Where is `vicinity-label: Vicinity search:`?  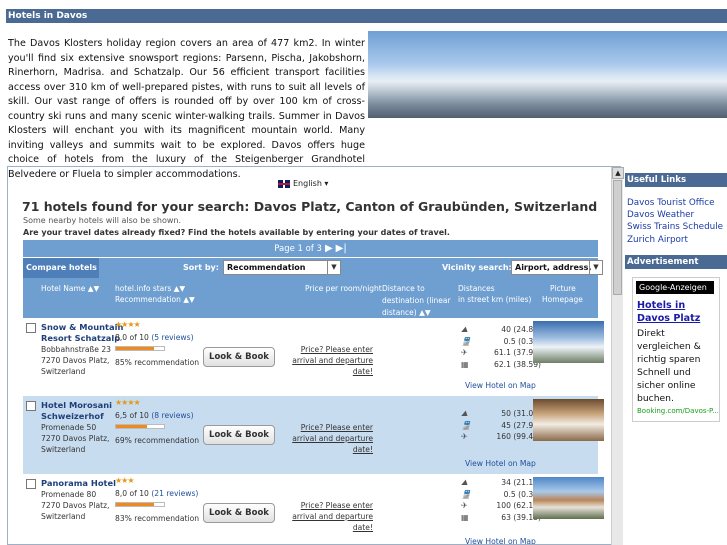 vicinity-label: Vicinity search: is located at coordinates (477, 267).